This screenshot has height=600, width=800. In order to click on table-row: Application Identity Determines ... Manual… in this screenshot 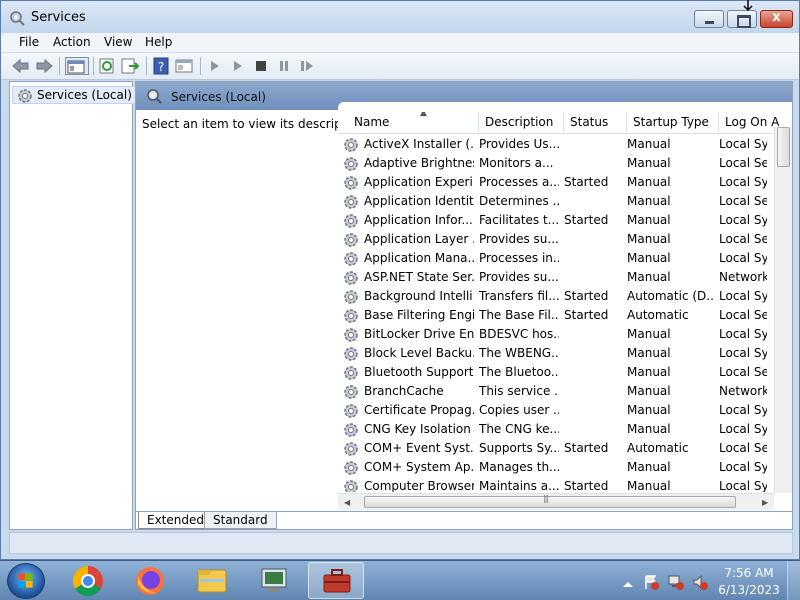, I will do `click(553, 201)`.